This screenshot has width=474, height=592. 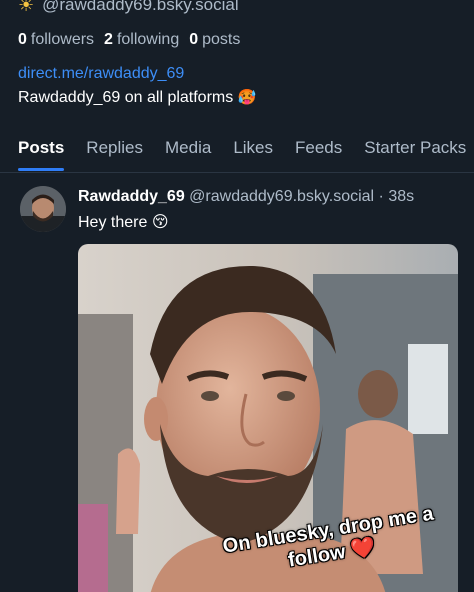 What do you see at coordinates (113, 222) in the screenshot?
I see `post-text-body: Hey there` at bounding box center [113, 222].